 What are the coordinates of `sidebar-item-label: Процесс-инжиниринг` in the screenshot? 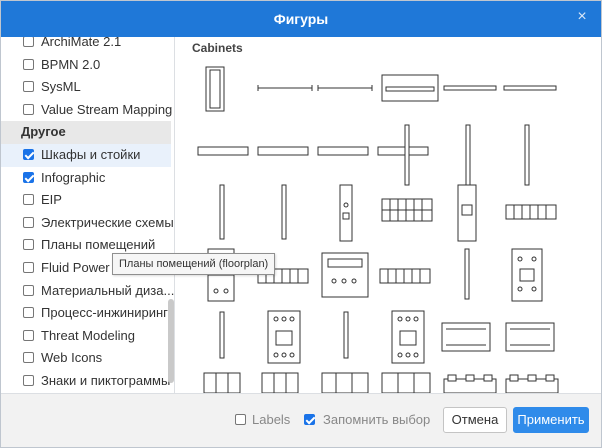 It's located at (104, 313).